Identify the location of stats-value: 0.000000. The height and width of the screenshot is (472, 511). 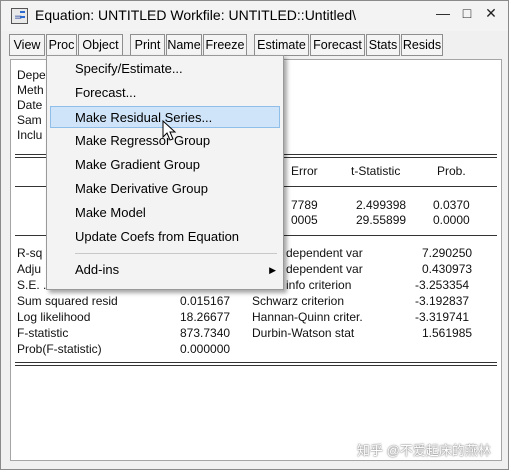
(205, 349).